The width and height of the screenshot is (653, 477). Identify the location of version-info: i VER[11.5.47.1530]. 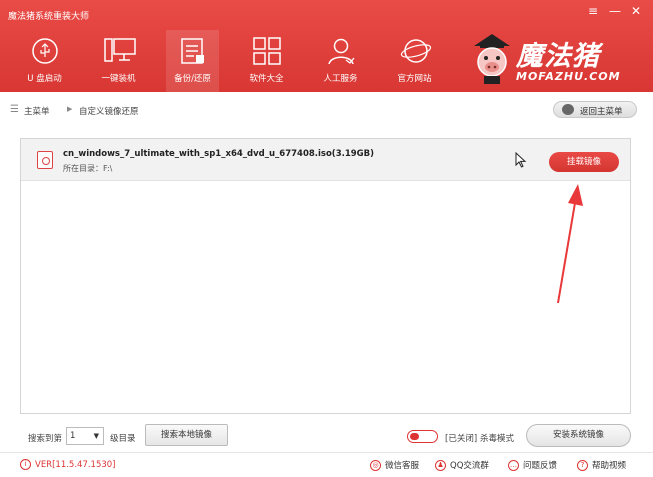
(68, 464).